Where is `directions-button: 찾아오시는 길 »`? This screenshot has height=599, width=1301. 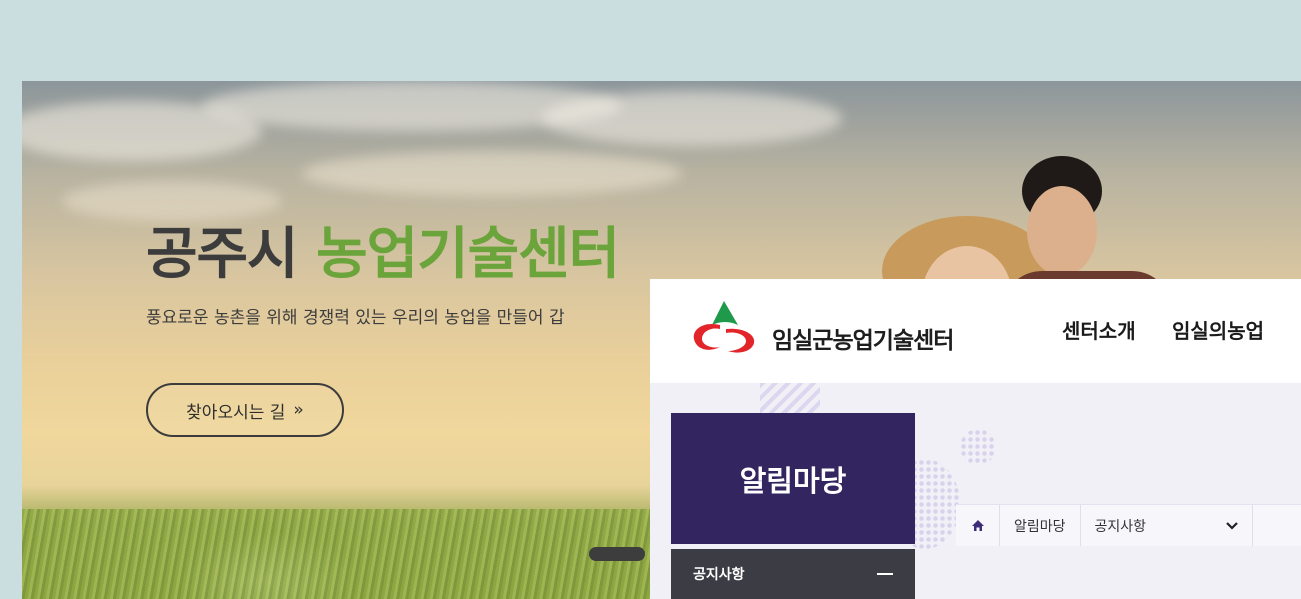
directions-button: 찾아오시는 길 » is located at coordinates (245, 410).